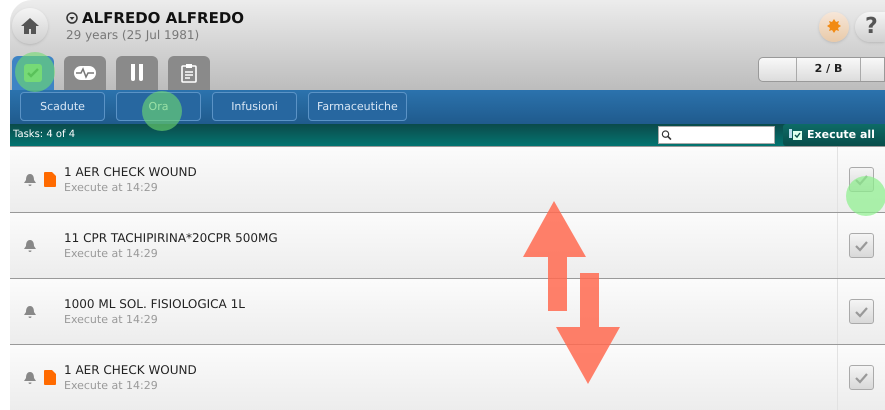  What do you see at coordinates (44, 135) in the screenshot?
I see `task-count: Tasks: 4 of 4` at bounding box center [44, 135].